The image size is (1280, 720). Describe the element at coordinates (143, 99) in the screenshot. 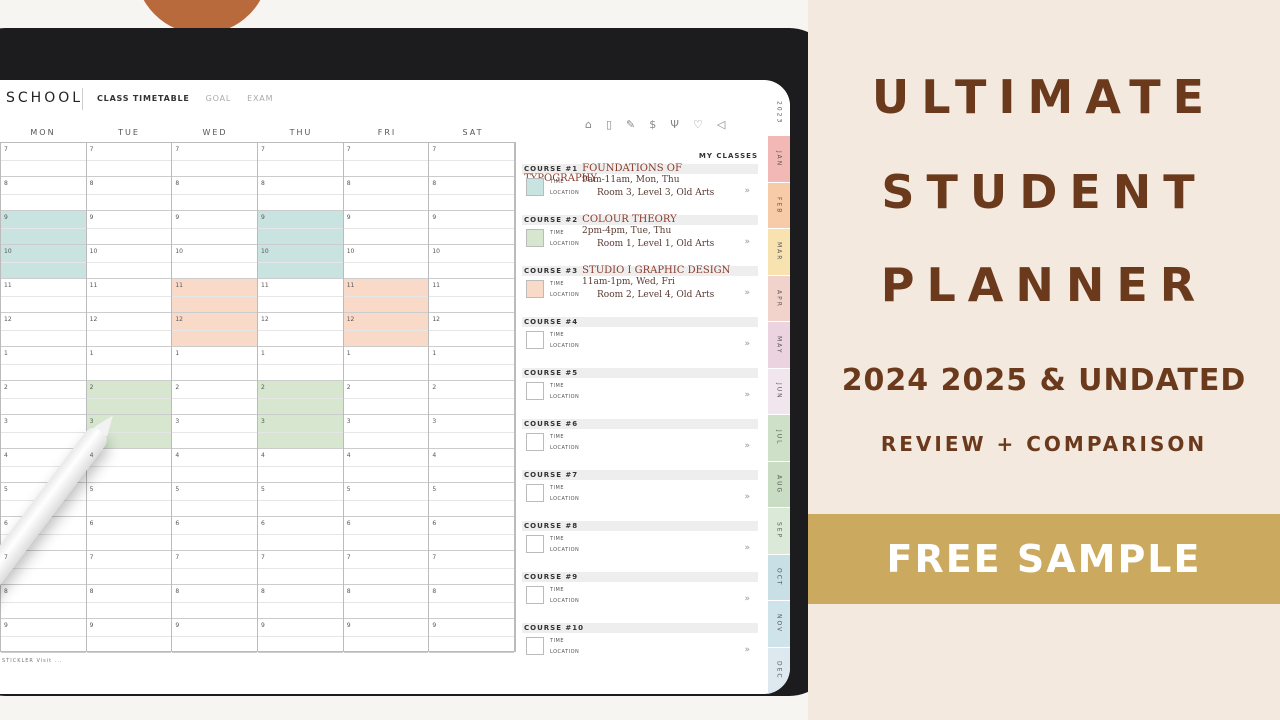

I see `tab-class-timetable: CLASS TIMETABLE` at that location.